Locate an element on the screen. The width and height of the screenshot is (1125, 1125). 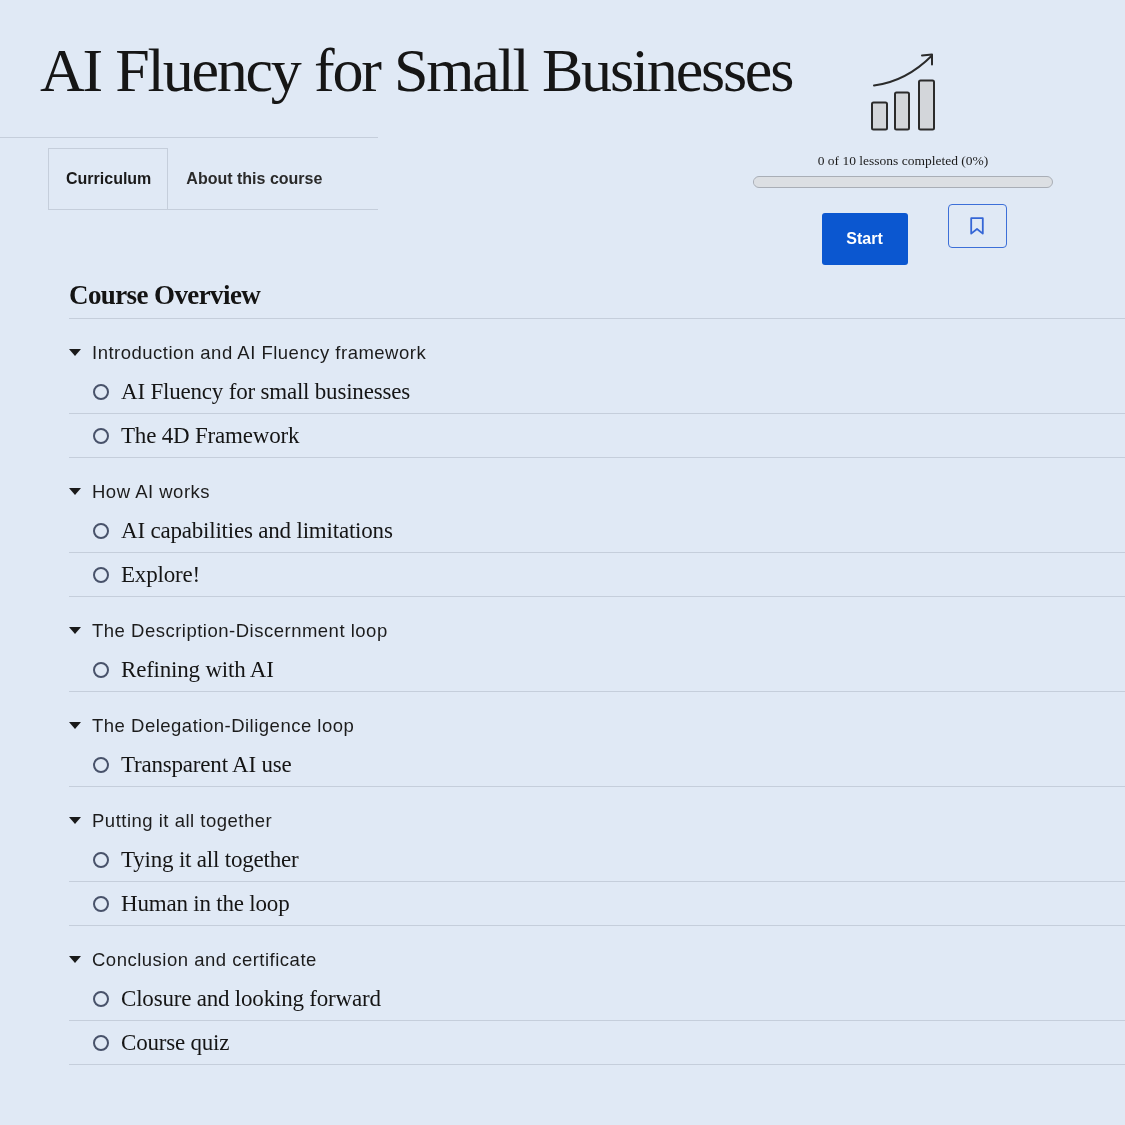
bookmark-icon is located at coordinates (977, 226).